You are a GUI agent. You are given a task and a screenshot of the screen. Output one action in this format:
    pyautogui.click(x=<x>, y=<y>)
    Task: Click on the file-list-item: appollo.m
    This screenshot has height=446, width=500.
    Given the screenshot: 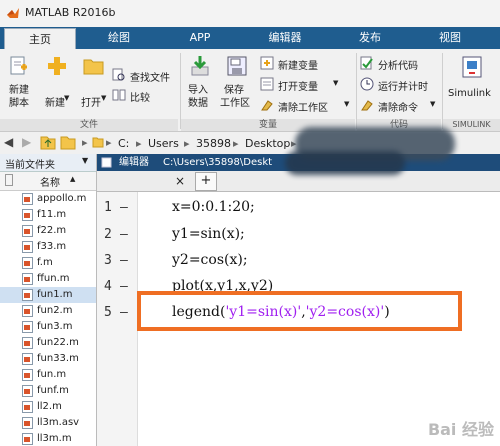 What is the action you would take?
    pyautogui.click(x=48, y=199)
    